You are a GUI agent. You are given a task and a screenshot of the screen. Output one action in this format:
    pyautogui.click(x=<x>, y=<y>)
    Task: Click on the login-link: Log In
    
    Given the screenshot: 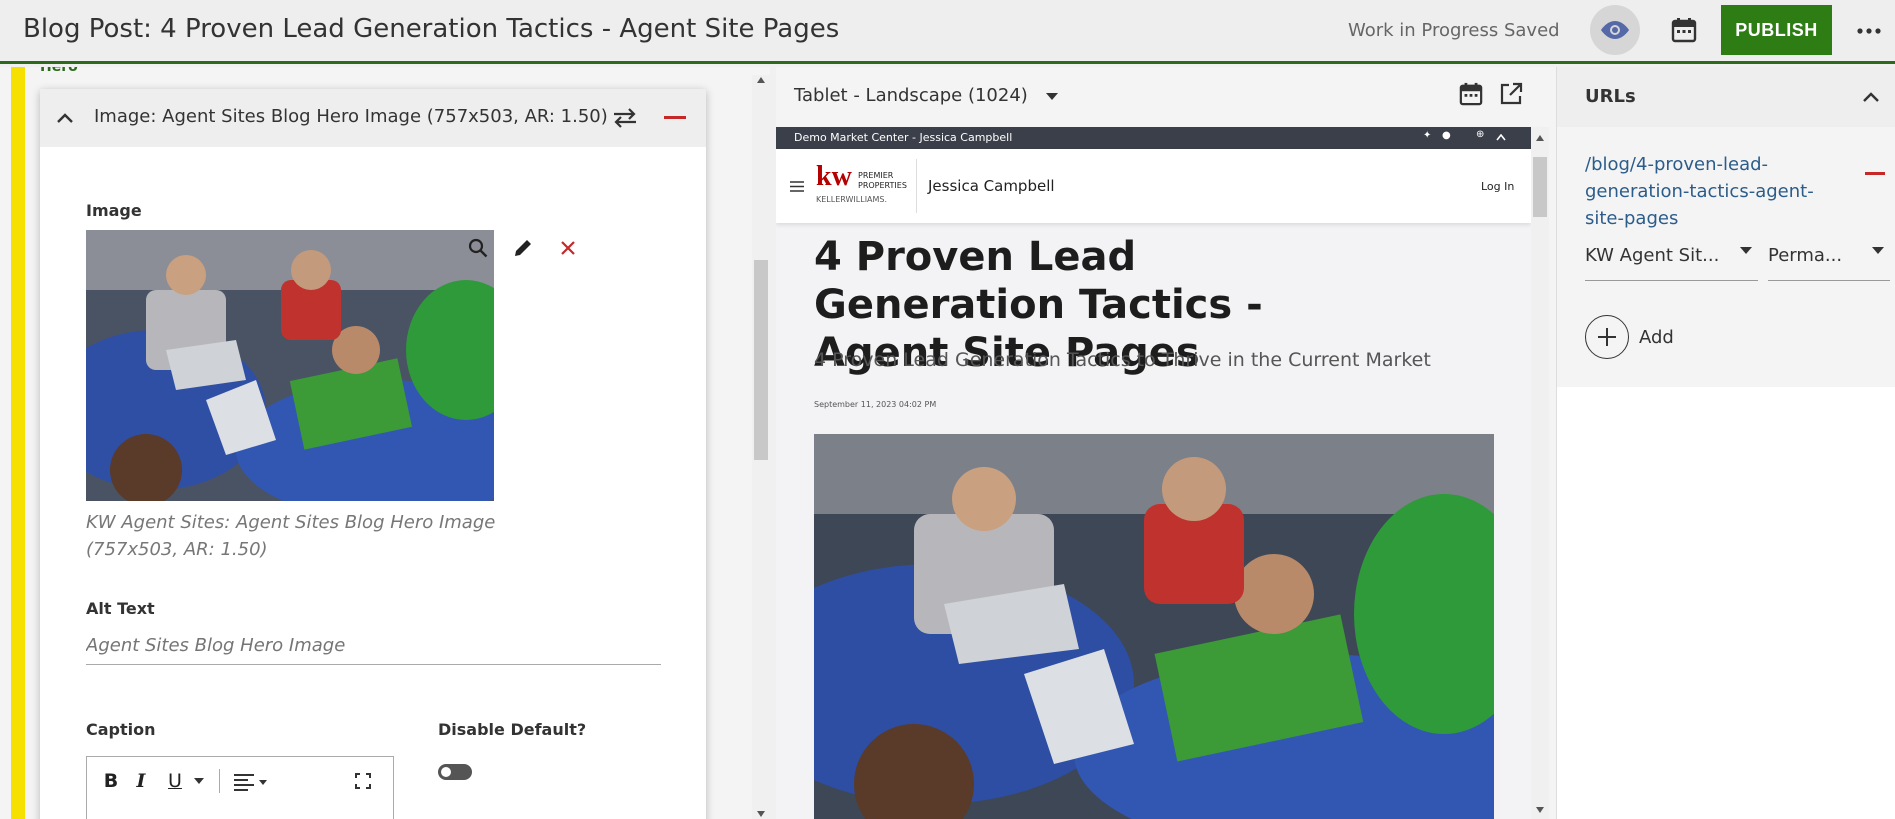 What is the action you would take?
    pyautogui.click(x=1497, y=186)
    